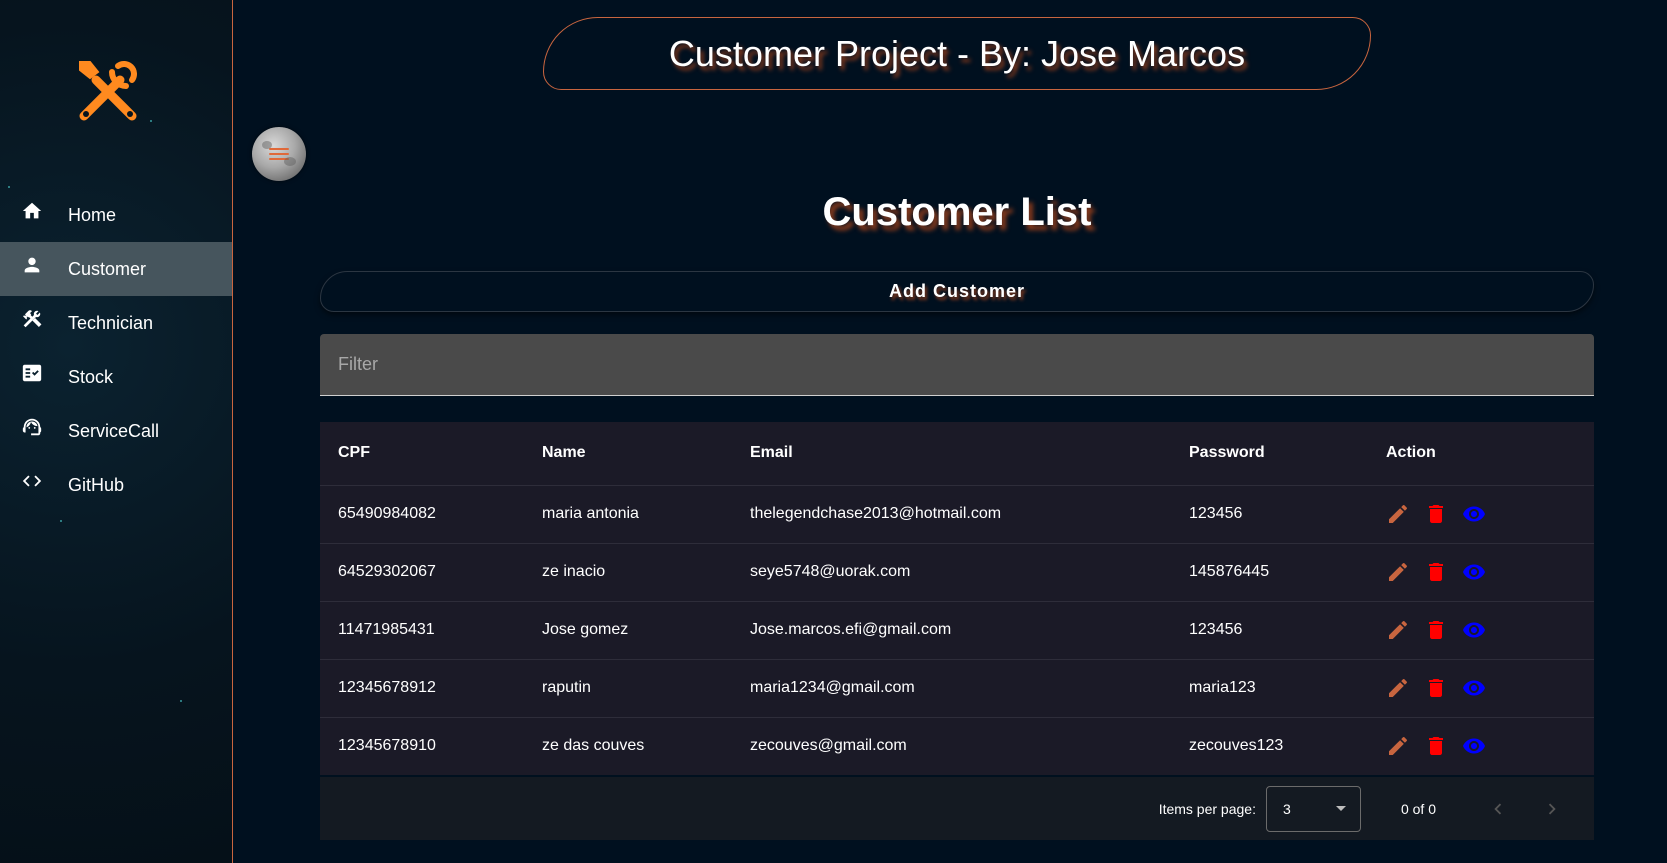 The width and height of the screenshot is (1667, 863). Describe the element at coordinates (422, 629) in the screenshot. I see `cell-cpf: 11471985431` at that location.